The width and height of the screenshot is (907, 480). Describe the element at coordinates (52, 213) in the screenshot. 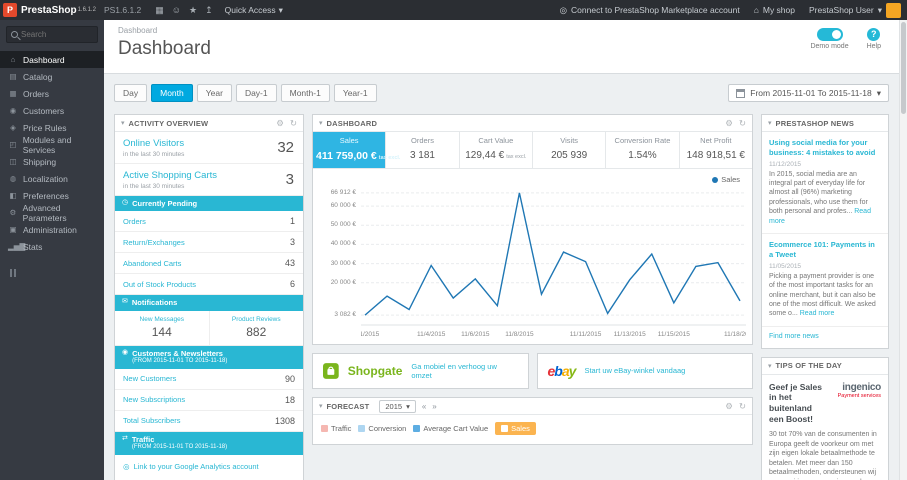

I see `sidebar-item-advanced-parameters: ⚙ Advanced Parameters` at that location.